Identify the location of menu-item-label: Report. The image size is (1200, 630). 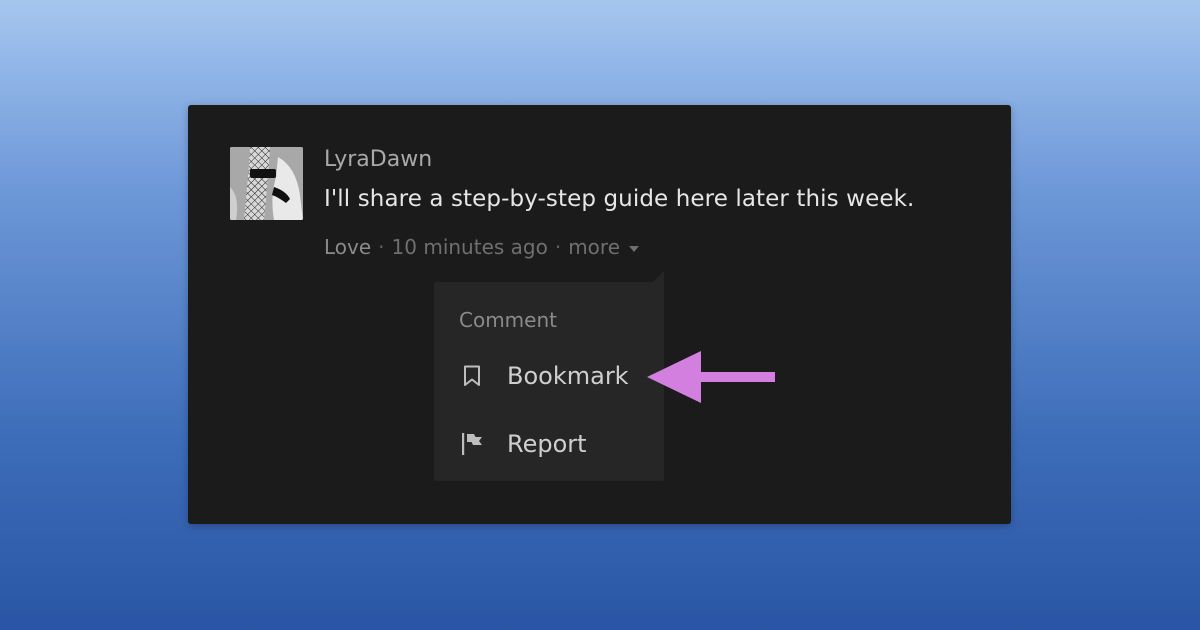
(547, 444).